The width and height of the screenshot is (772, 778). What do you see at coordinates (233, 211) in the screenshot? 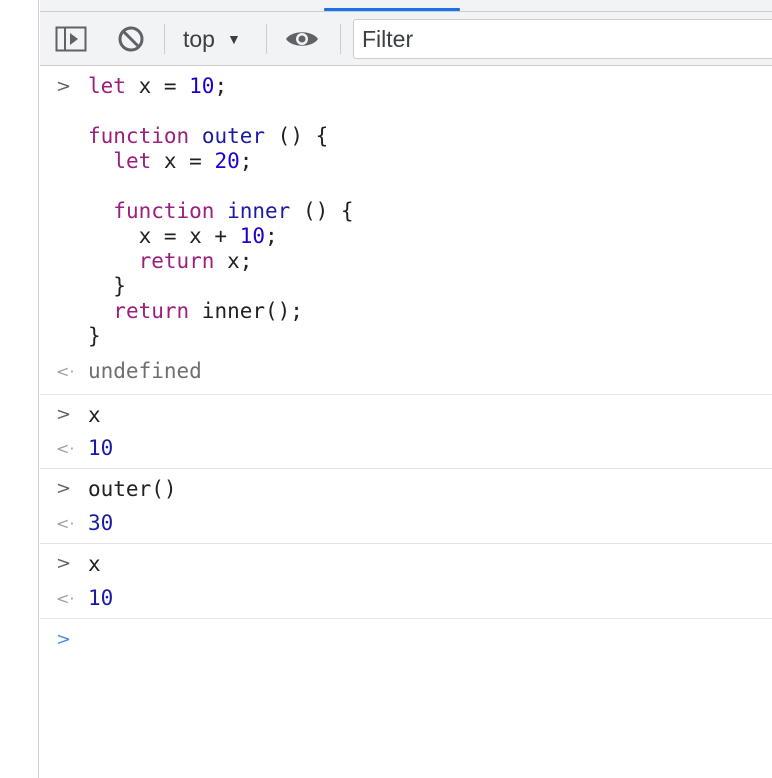
I see `code-line: function inner () {` at bounding box center [233, 211].